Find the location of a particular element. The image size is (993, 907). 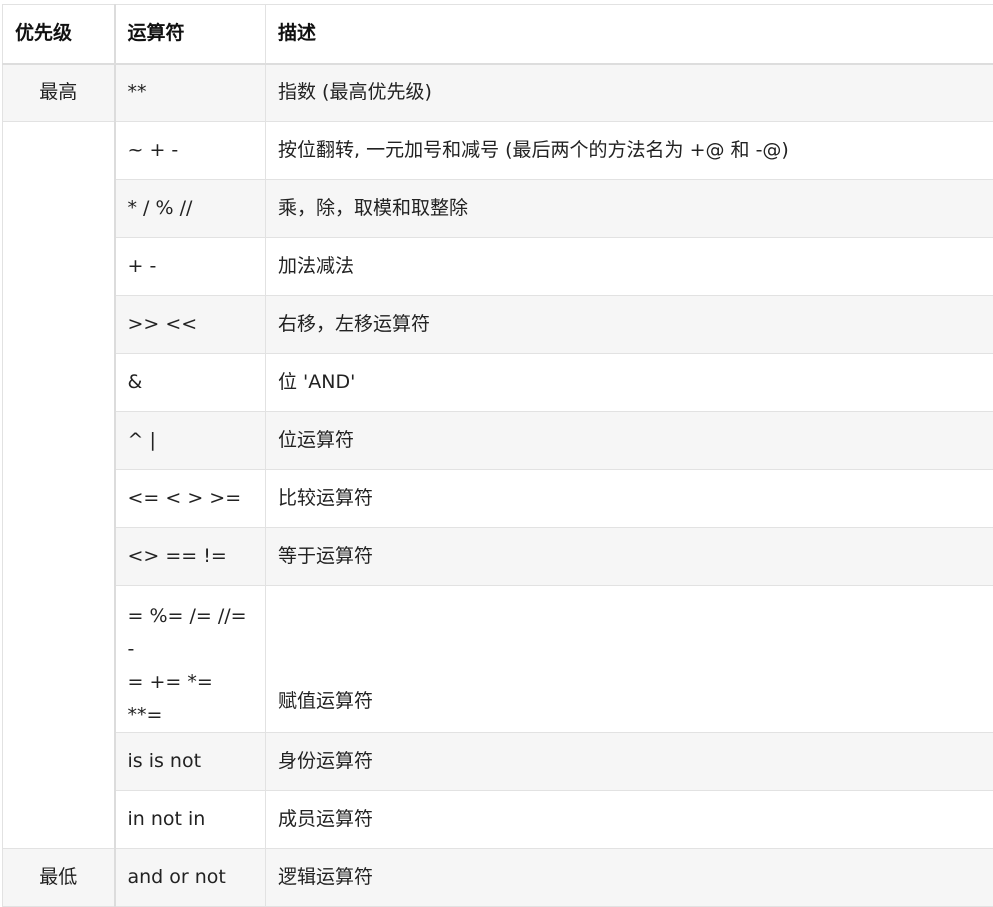

description-cell: 位 'AND' is located at coordinates (629, 383).